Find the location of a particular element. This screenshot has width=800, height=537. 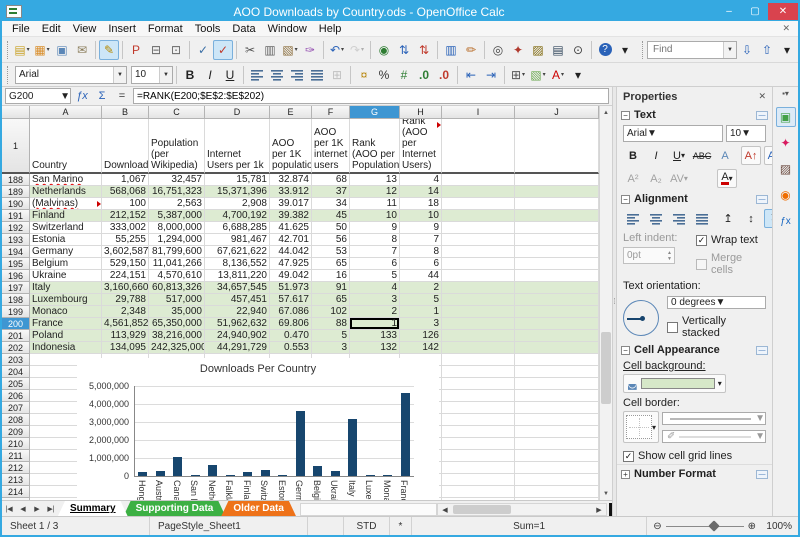

format-paintbrush-button: ✑ is located at coordinates (310, 50).